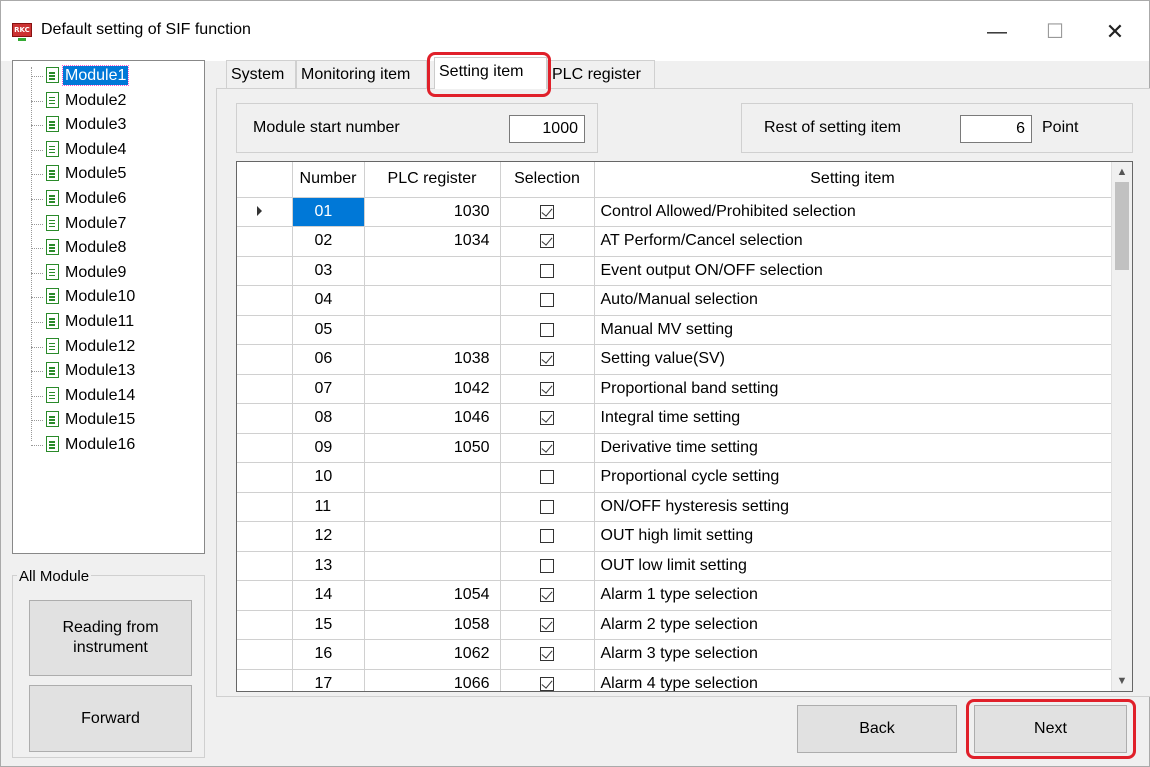 The width and height of the screenshot is (1150, 767). I want to click on column-header-setting-item: Setting item, so click(853, 180).